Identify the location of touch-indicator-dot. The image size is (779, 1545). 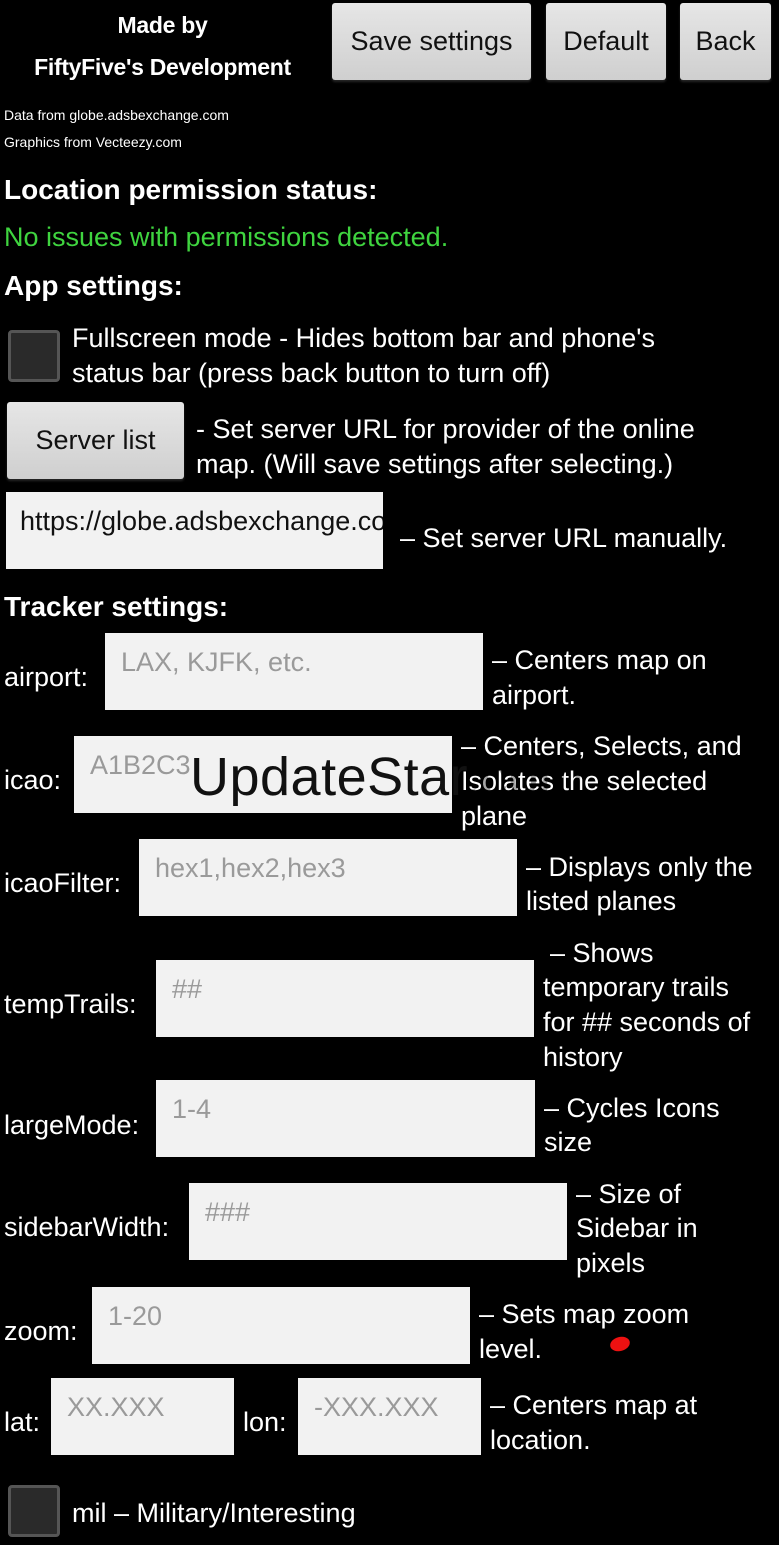
(620, 1344).